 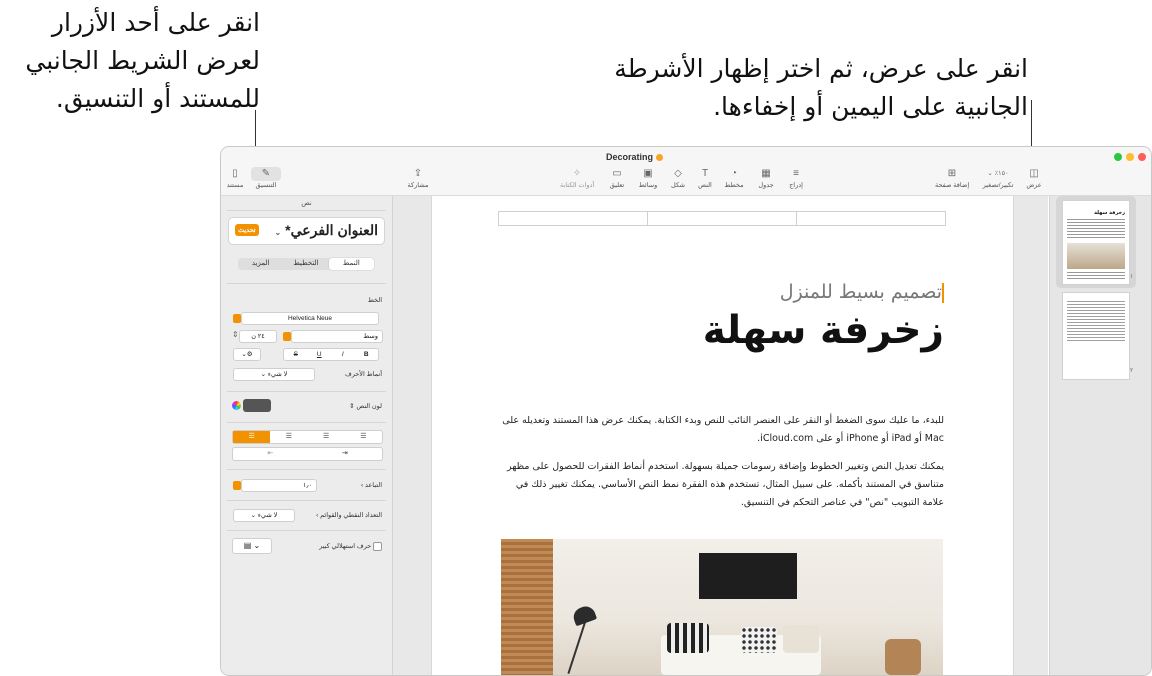 What do you see at coordinates (418, 185) in the screenshot?
I see `share-label: مشاركة` at bounding box center [418, 185].